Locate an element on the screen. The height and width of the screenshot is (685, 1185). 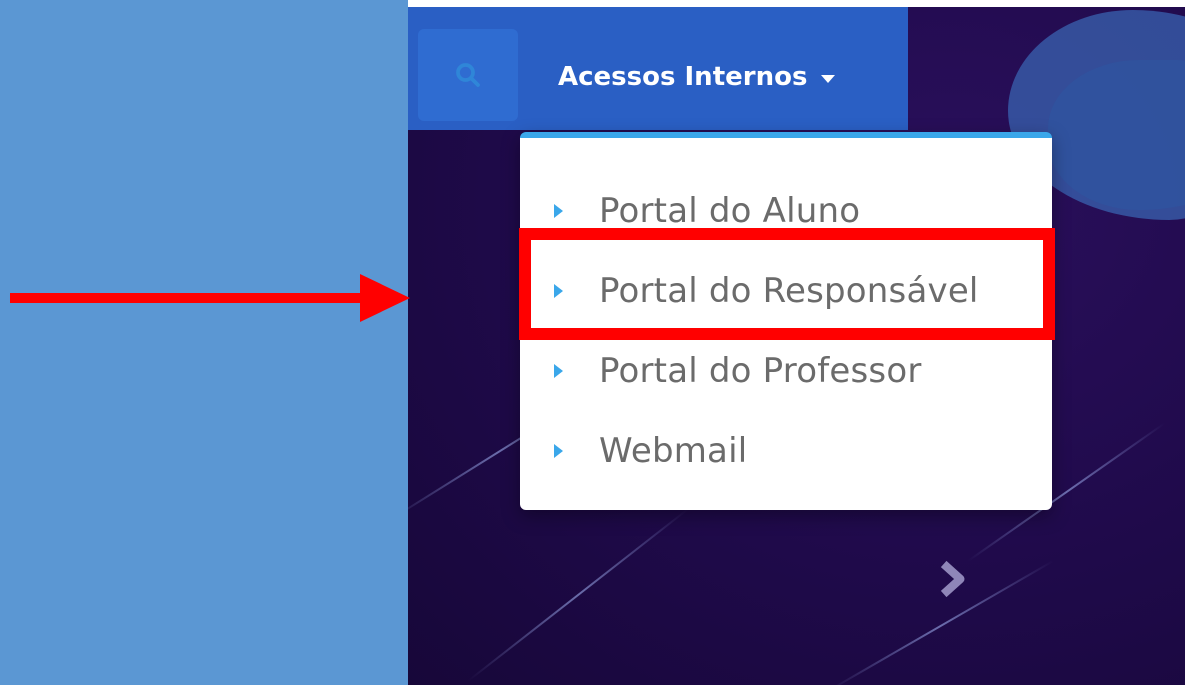
menu-item-portal-do-responsavel: Portal do Responsável is located at coordinates (794, 291).